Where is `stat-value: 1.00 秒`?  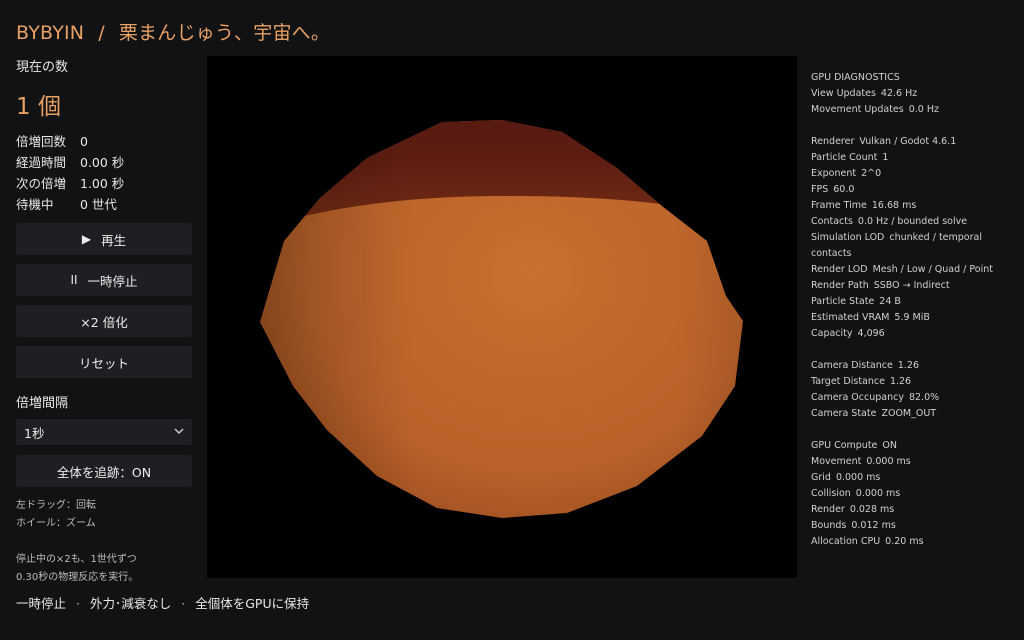 stat-value: 1.00 秒 is located at coordinates (102, 183).